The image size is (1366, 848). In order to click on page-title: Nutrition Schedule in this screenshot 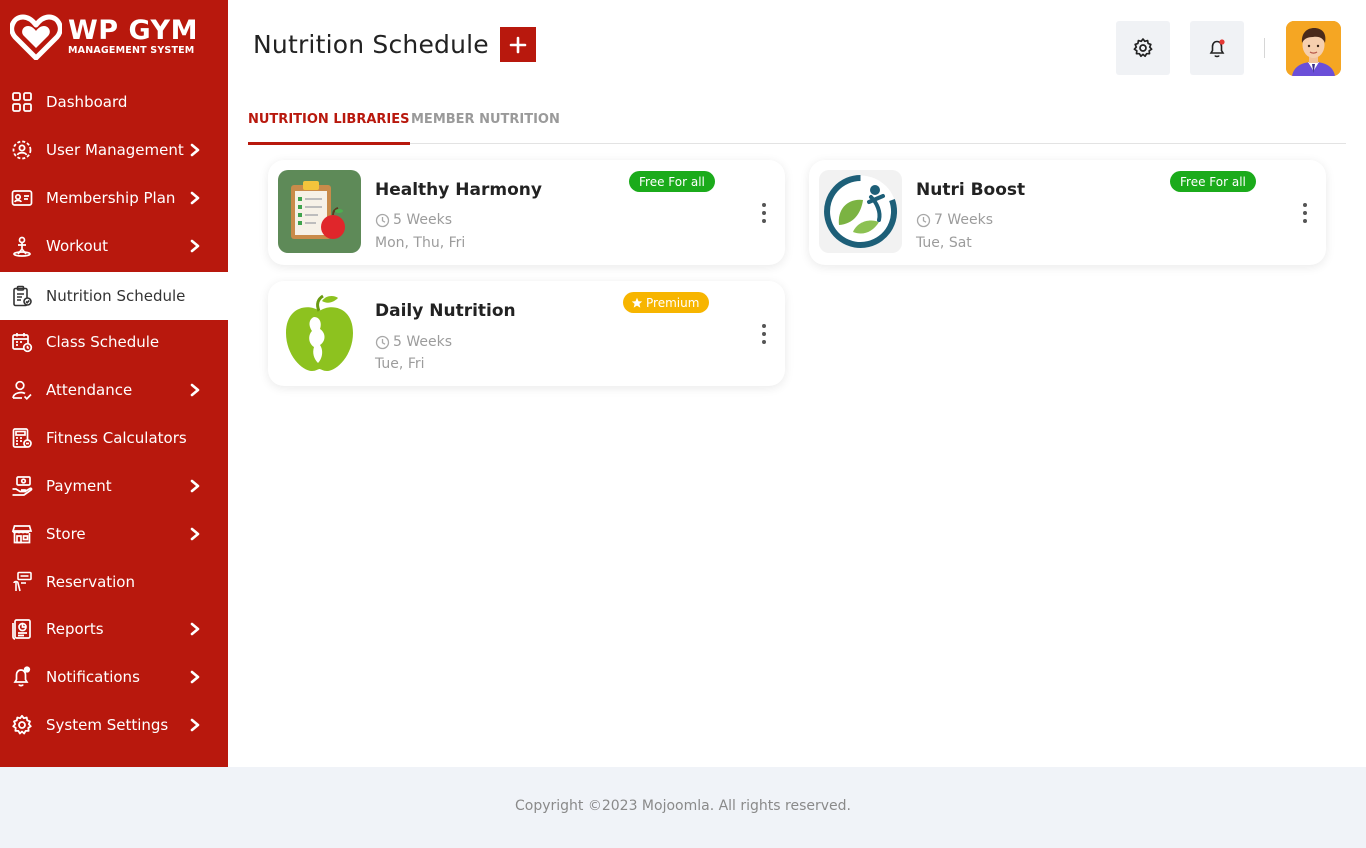, I will do `click(371, 44)`.